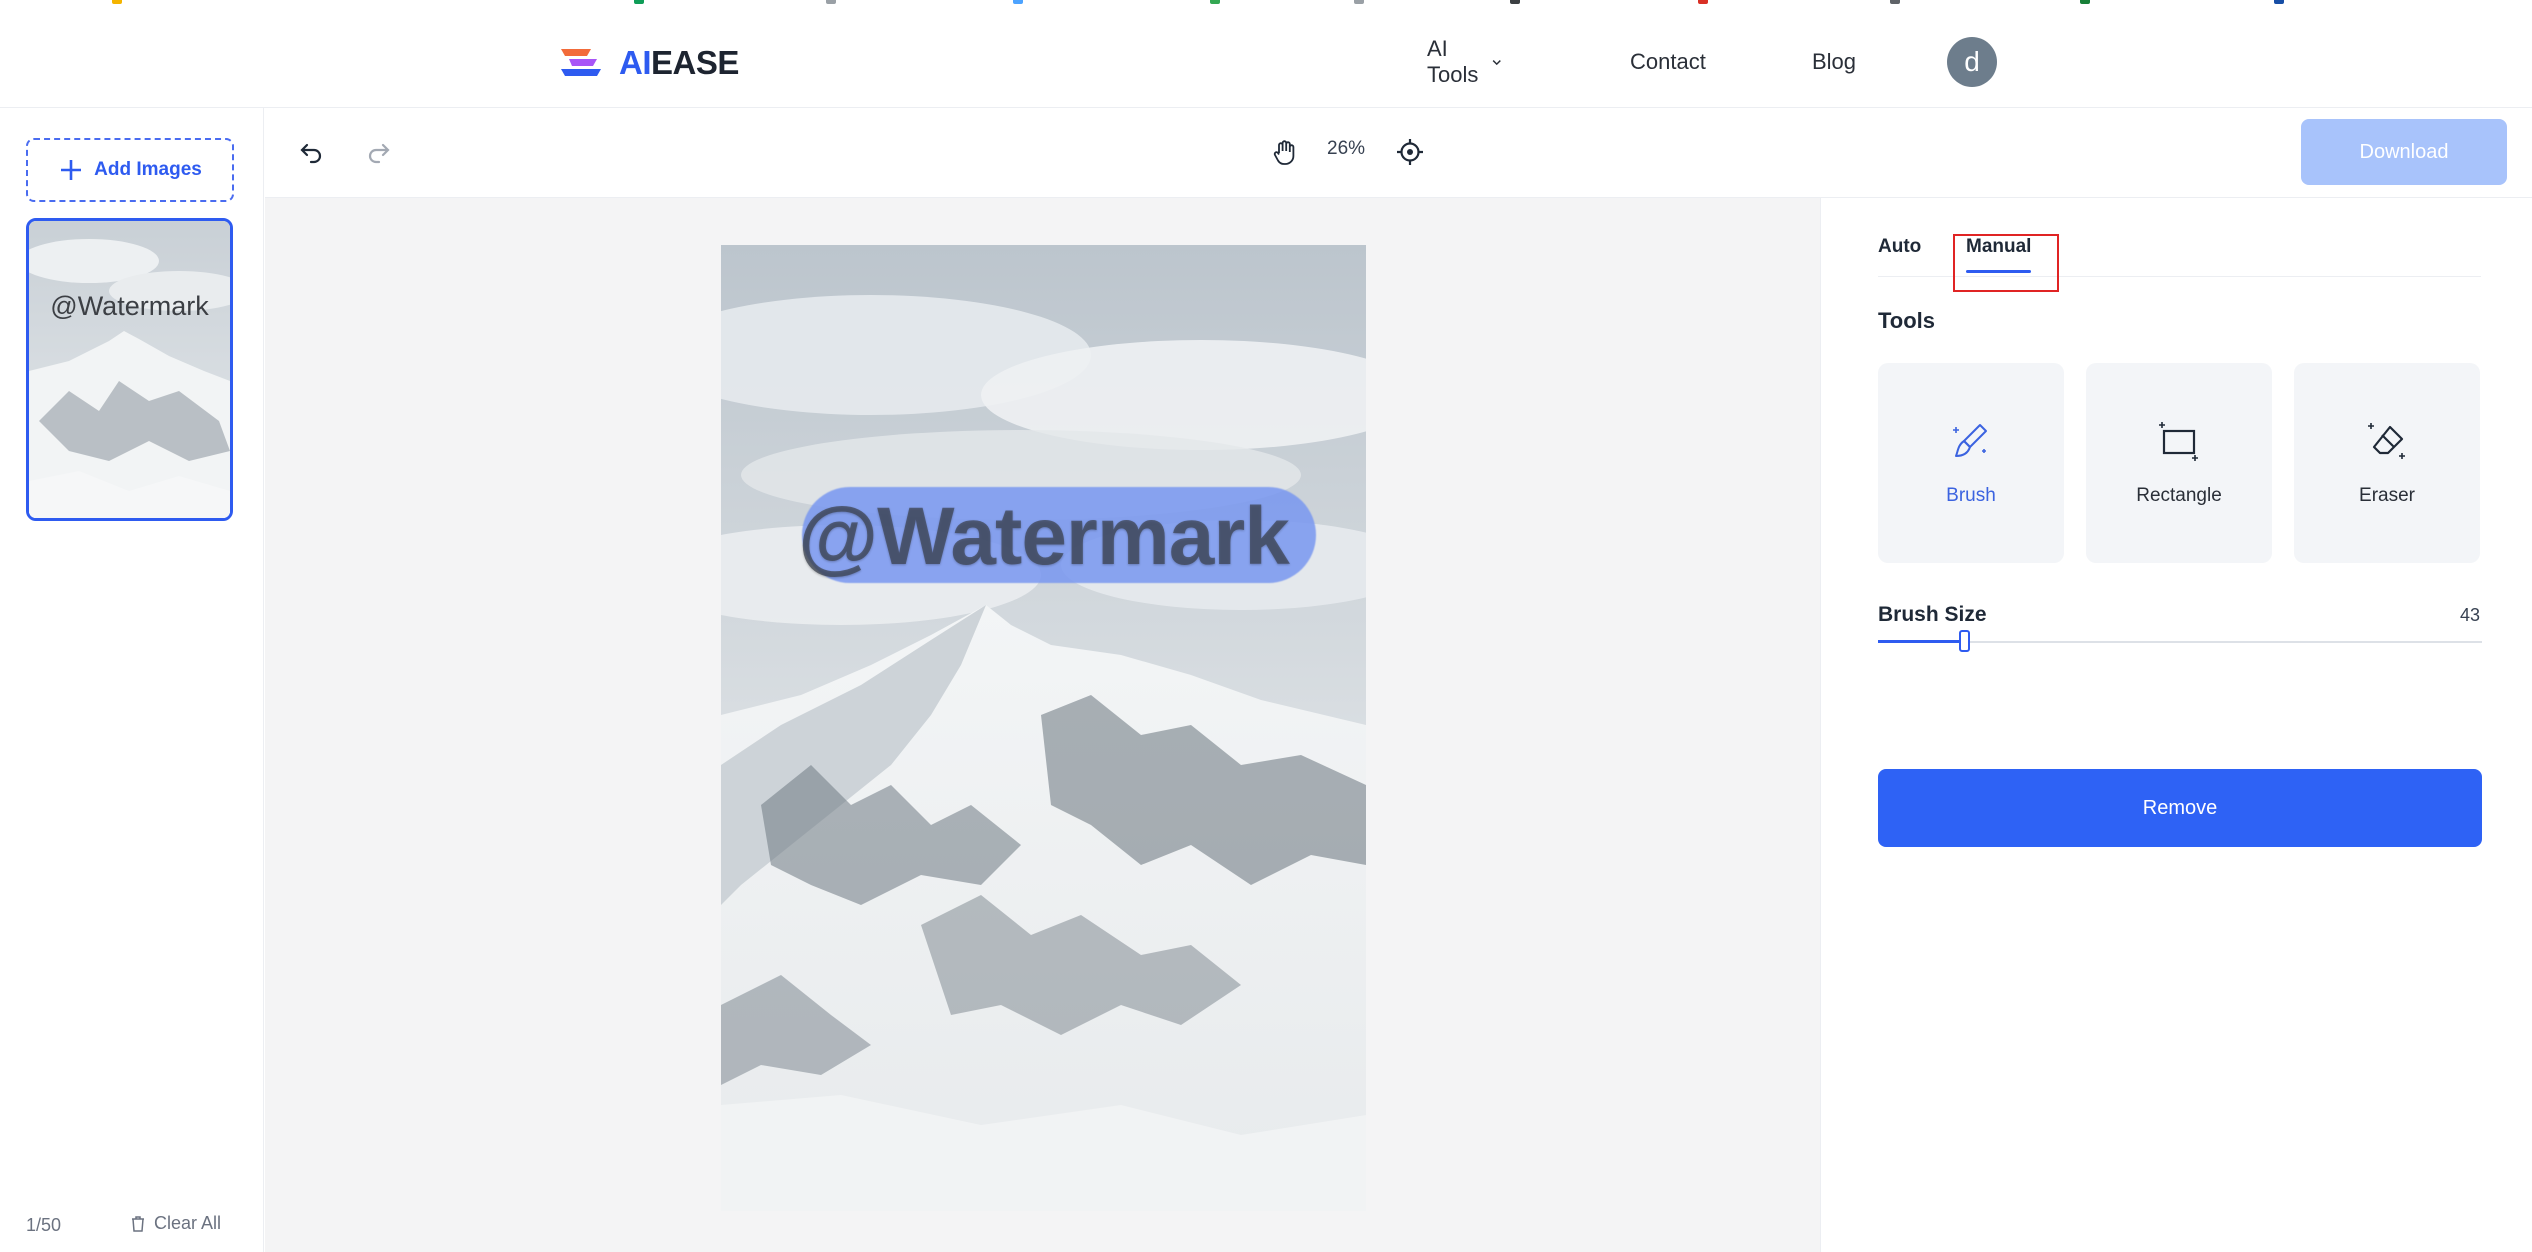  I want to click on brush-size-value: 43, so click(2469, 615).